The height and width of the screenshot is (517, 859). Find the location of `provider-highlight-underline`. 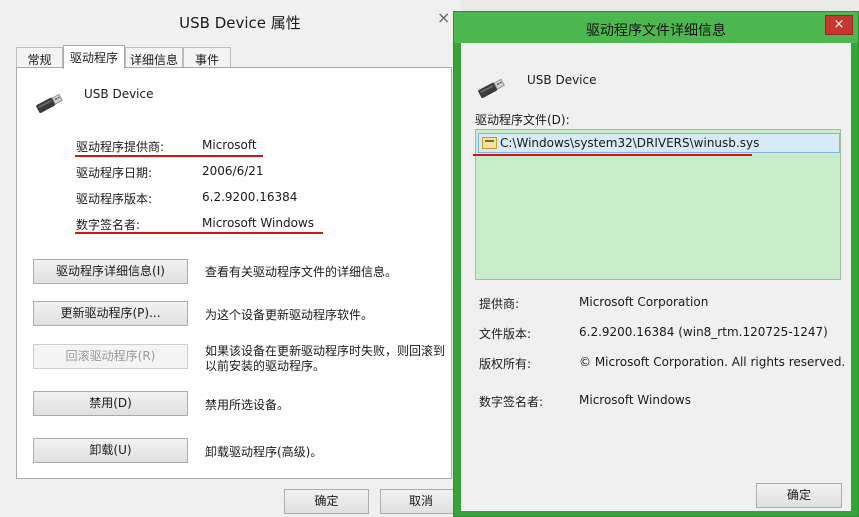

provider-highlight-underline is located at coordinates (169, 156).